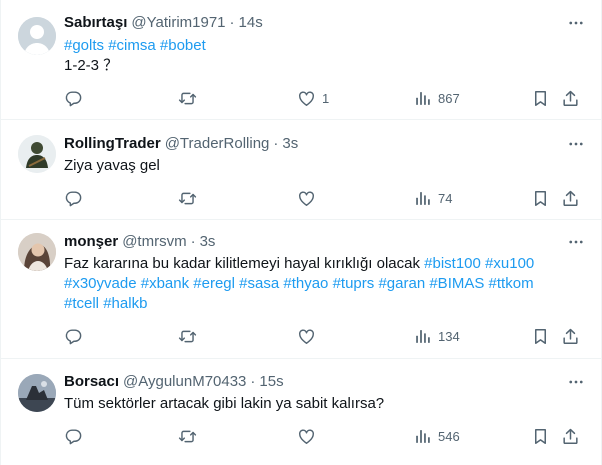 This screenshot has height=465, width=602. I want to click on views-button: 134, so click(436, 336).